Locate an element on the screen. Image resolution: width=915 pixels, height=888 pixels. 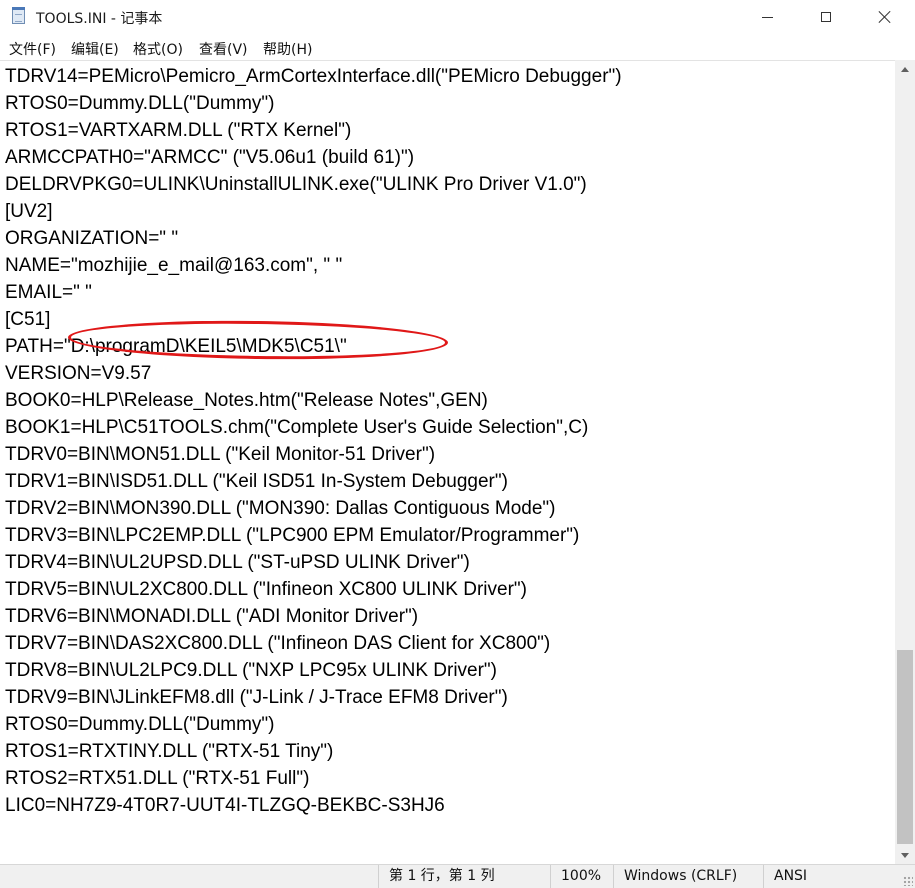
text-line: ORGANIZATION=" " is located at coordinates (313, 238).